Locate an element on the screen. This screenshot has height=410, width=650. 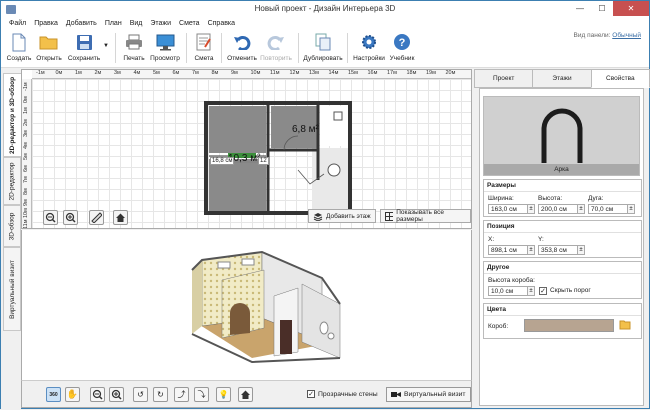
zoom-in-3d-button is located at coordinates (116, 394).